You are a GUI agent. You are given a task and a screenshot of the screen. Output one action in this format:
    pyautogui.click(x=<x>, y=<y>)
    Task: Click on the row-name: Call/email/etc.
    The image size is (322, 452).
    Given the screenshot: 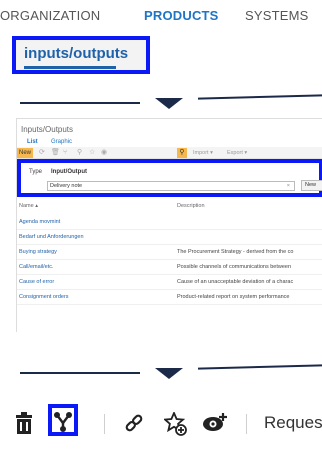 What is the action you would take?
    pyautogui.click(x=36, y=267)
    